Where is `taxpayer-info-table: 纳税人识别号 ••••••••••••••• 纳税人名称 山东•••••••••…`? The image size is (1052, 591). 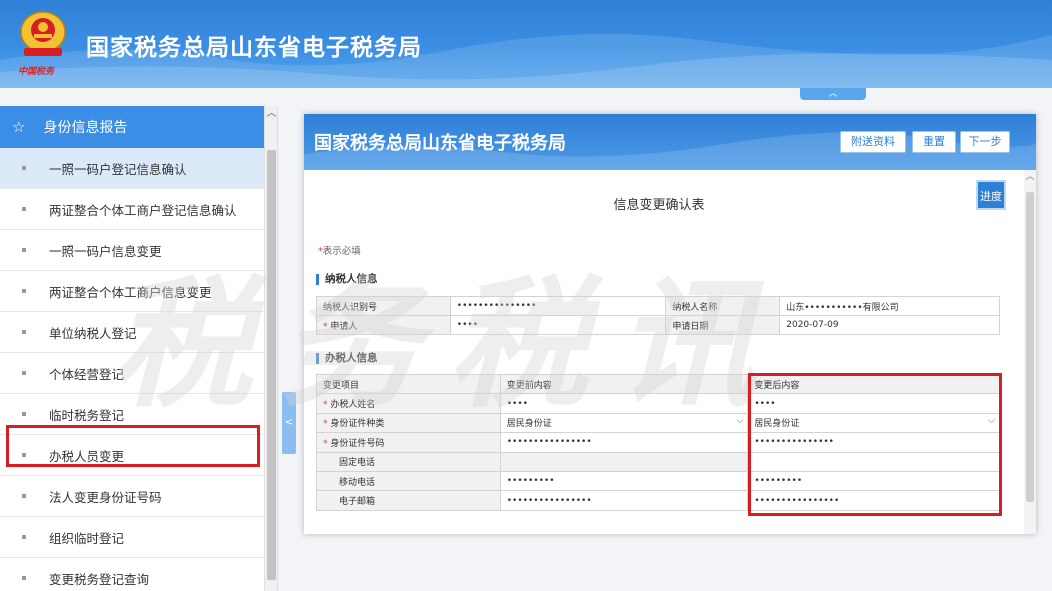 taxpayer-info-table: 纳税人识别号 ••••••••••••••• 纳税人名称 山东•••••••••… is located at coordinates (658, 315).